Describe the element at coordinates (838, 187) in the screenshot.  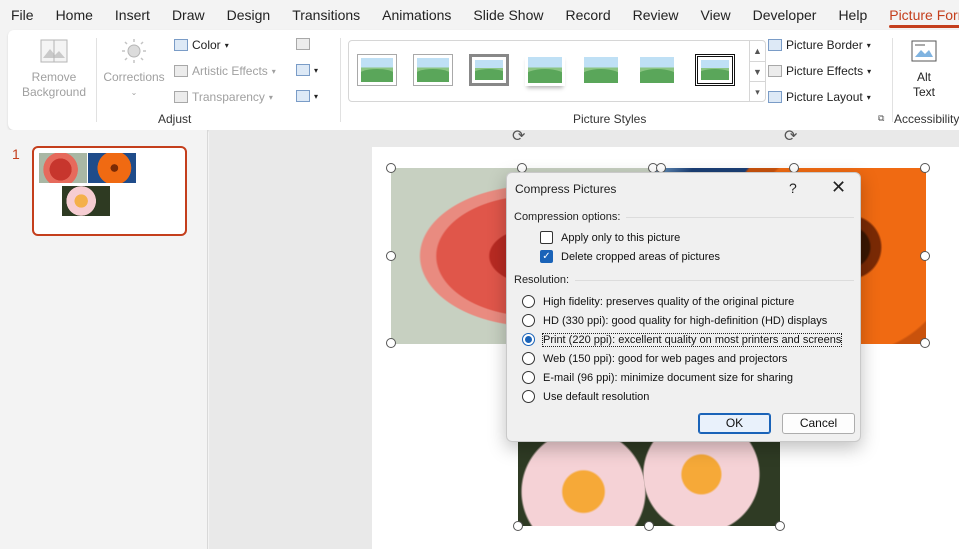
I see `close-icon: ✕` at that location.